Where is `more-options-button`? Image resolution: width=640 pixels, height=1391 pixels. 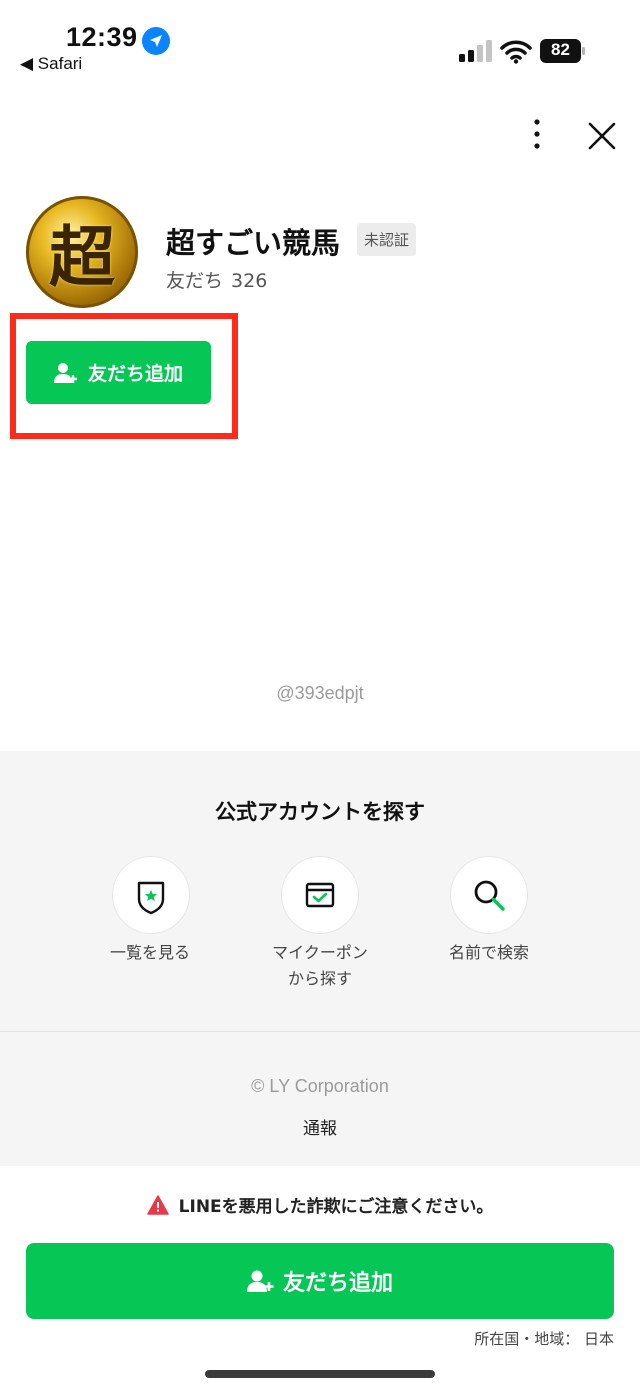 more-options-button is located at coordinates (537, 135).